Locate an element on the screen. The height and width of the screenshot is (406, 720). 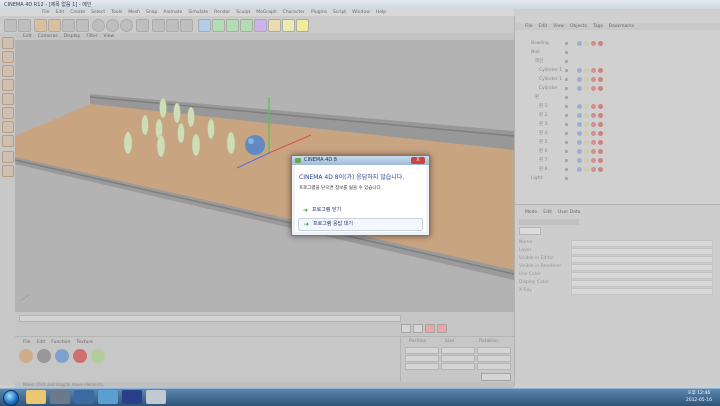
wait-for-program-label: 프로그램 응답 대기 is located at coordinates (333, 224).